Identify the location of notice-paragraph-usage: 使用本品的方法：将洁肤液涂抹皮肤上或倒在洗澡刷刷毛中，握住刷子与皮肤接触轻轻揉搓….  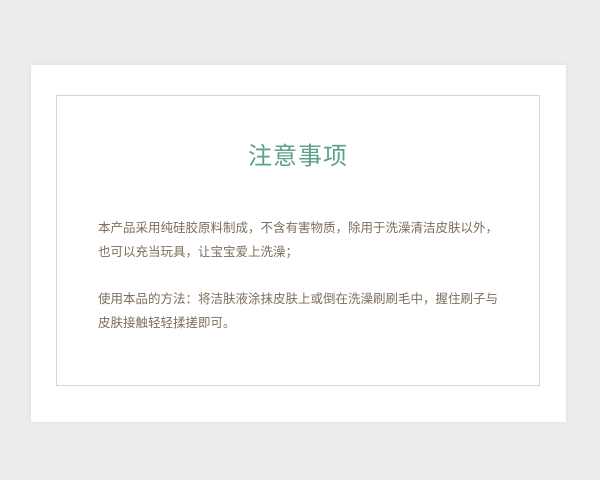
(298, 310).